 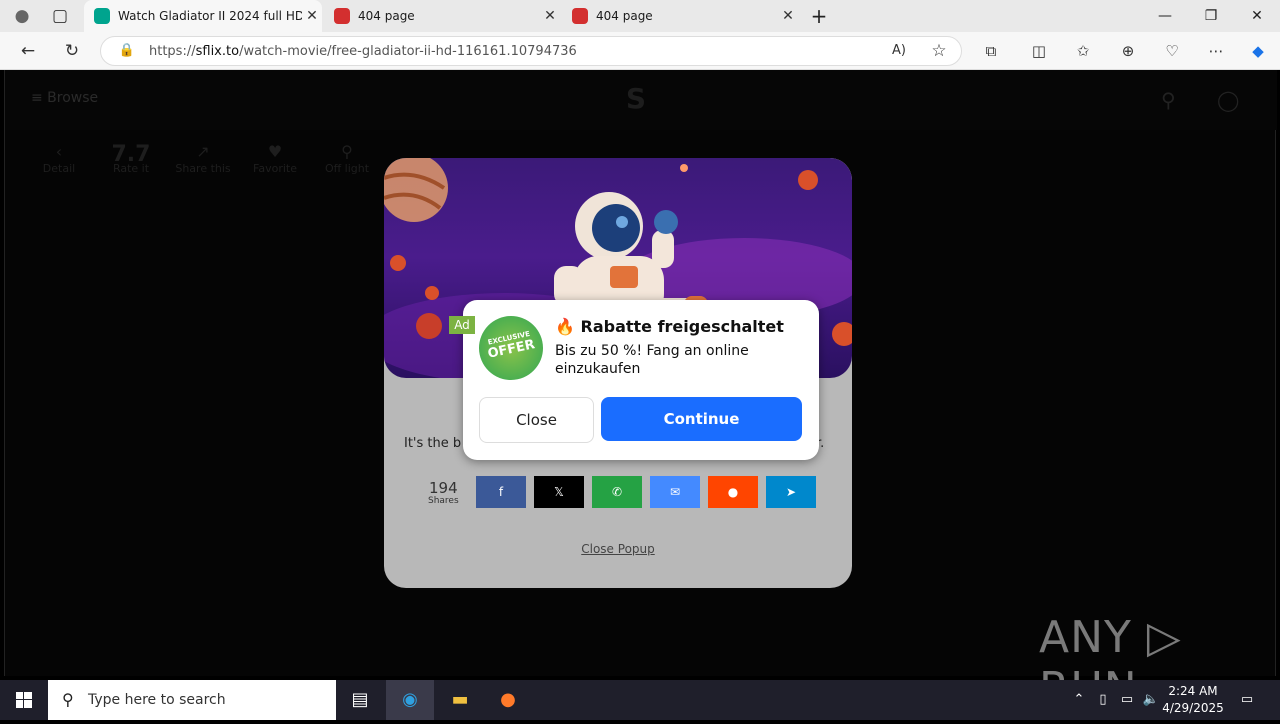 I want to click on whatsapp-share-button: ✆, so click(x=617, y=492).